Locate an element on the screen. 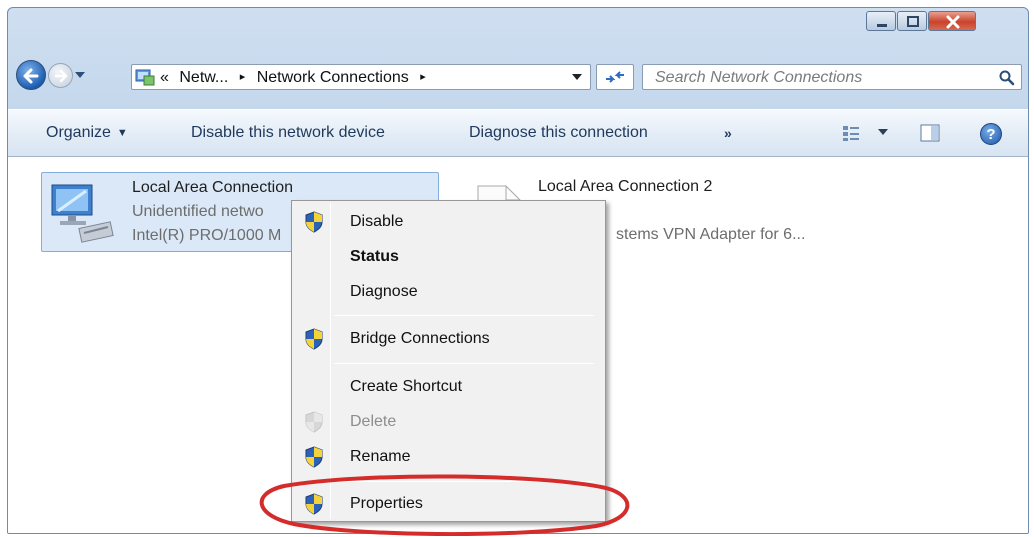 This screenshot has height=537, width=1034. search-input: Search Network Connections is located at coordinates (758, 78).